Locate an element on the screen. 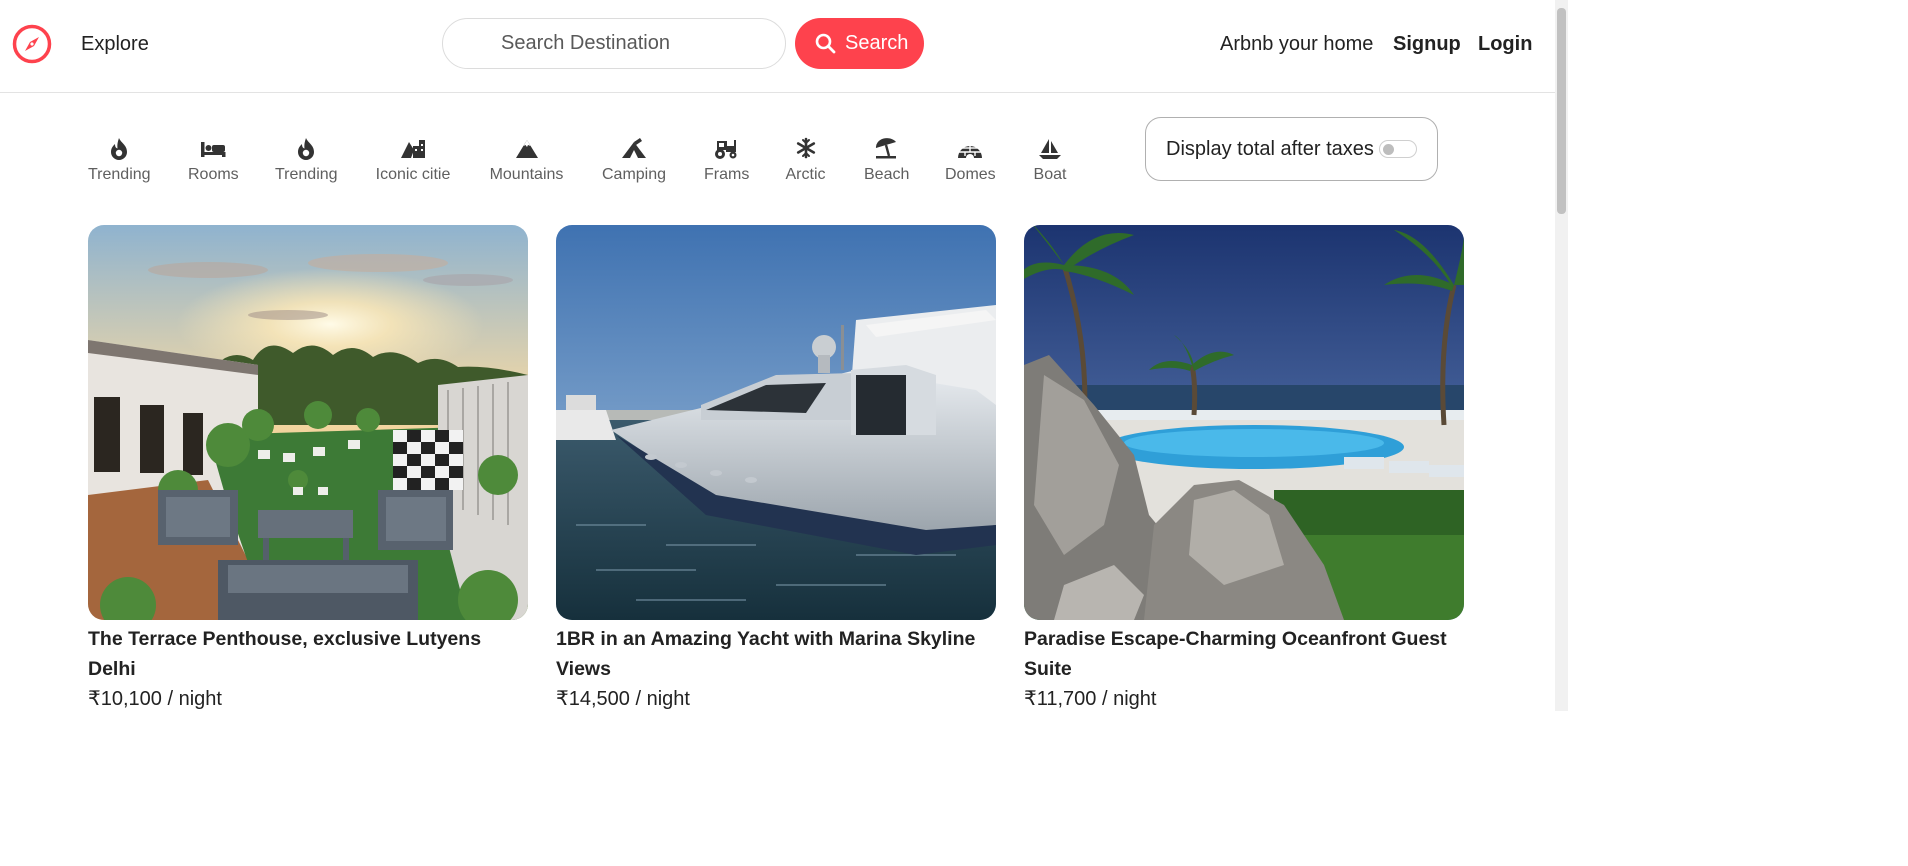 The width and height of the screenshot is (1908, 866). filter-label: Rooms is located at coordinates (213, 174).